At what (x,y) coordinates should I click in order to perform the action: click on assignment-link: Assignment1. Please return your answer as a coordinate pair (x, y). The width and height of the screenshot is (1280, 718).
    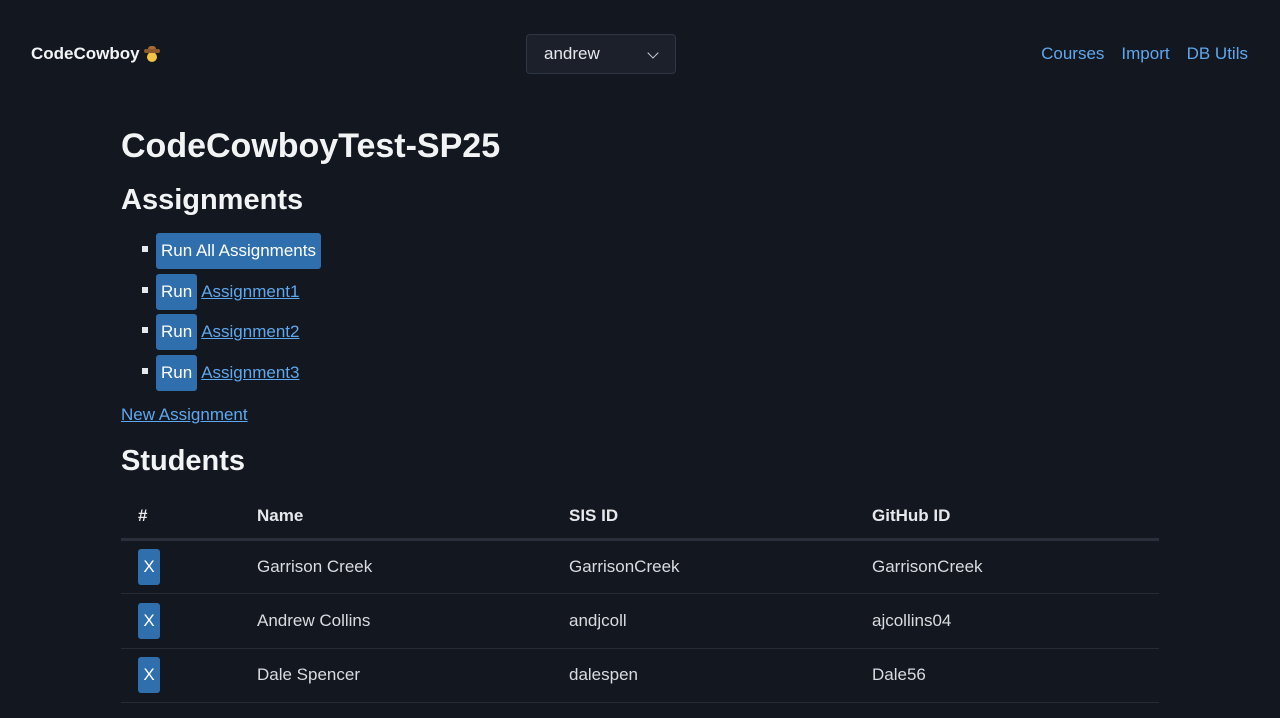
    Looking at the image, I should click on (250, 292).